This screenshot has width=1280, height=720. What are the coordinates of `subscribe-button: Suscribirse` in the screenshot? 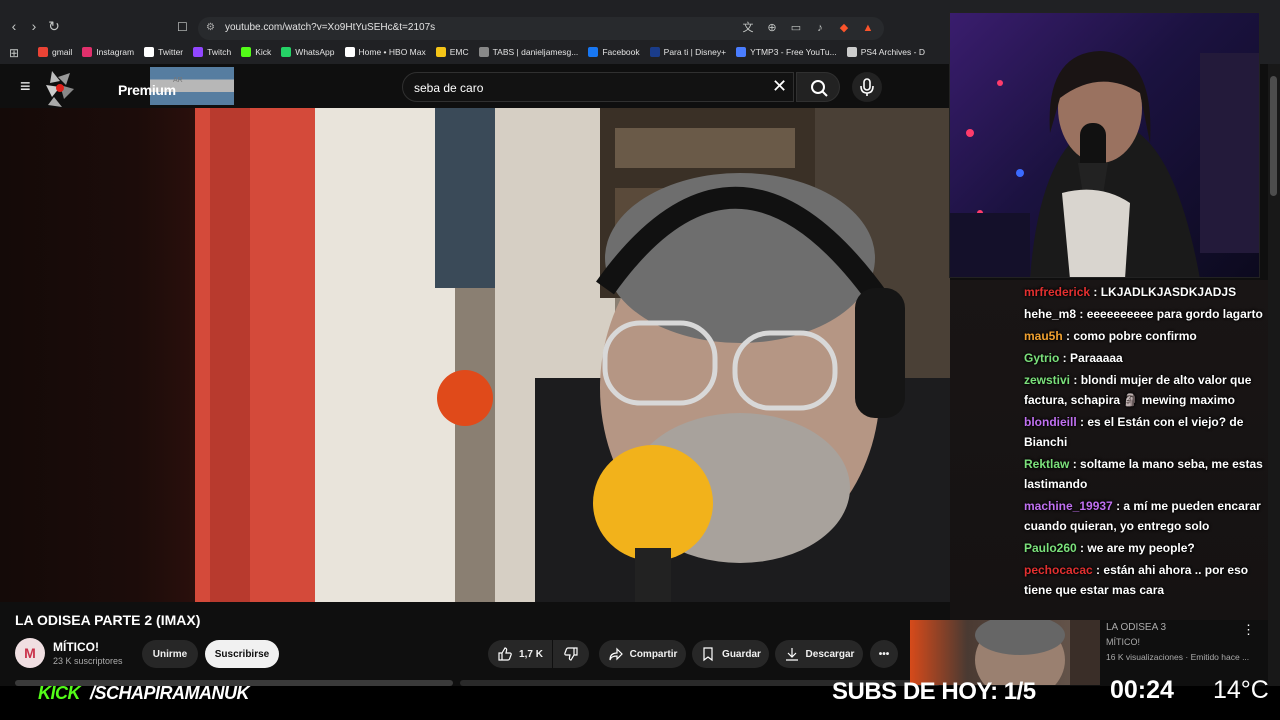 It's located at (242, 654).